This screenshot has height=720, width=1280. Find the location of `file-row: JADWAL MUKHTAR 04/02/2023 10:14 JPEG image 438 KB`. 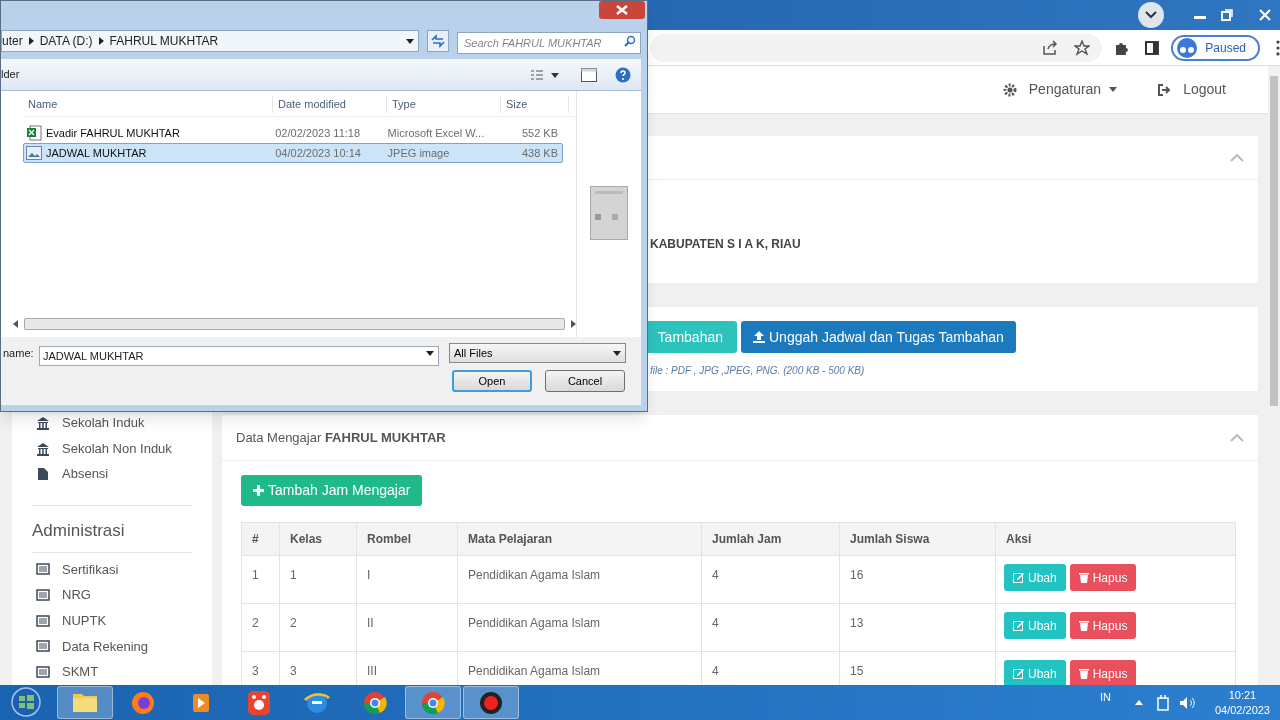

file-row: JADWAL MUKHTAR 04/02/2023 10:14 JPEG image 438 KB is located at coordinates (293, 153).